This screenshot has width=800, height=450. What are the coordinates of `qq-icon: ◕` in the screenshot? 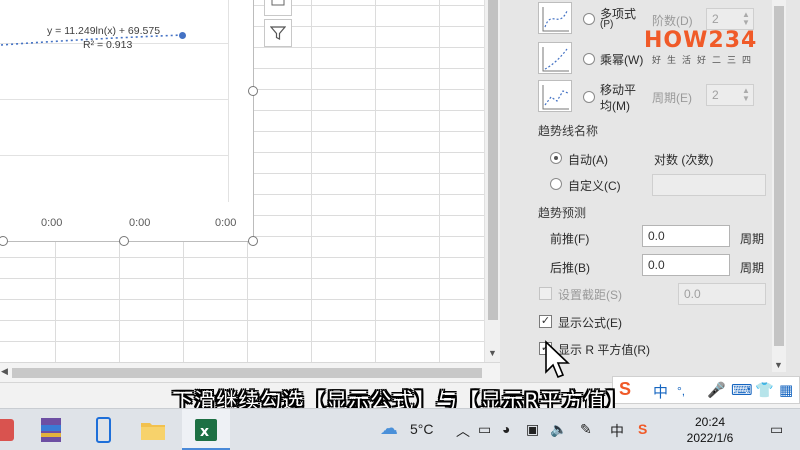 It's located at (506, 429).